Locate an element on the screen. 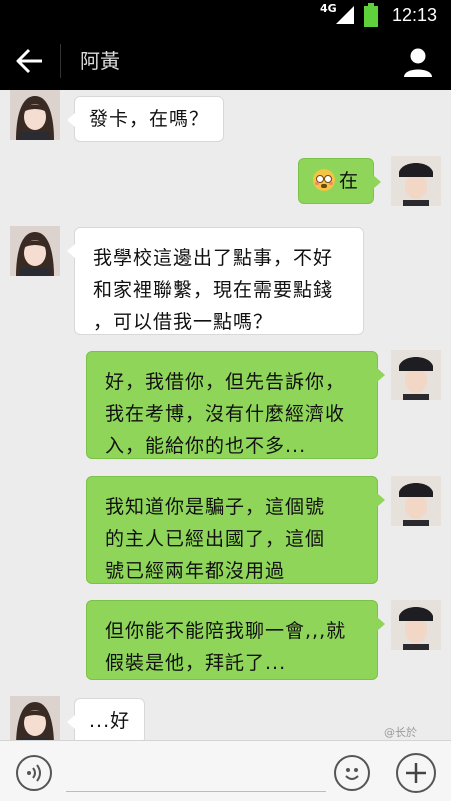  message-text: 好，我借你，但先告訴你， is located at coordinates (225, 382).